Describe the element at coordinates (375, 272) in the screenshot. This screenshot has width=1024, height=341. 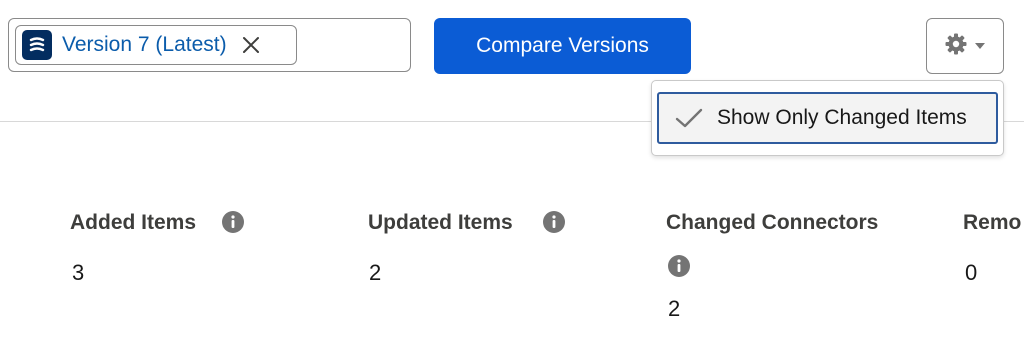
I see `updated-items-value: 2` at that location.